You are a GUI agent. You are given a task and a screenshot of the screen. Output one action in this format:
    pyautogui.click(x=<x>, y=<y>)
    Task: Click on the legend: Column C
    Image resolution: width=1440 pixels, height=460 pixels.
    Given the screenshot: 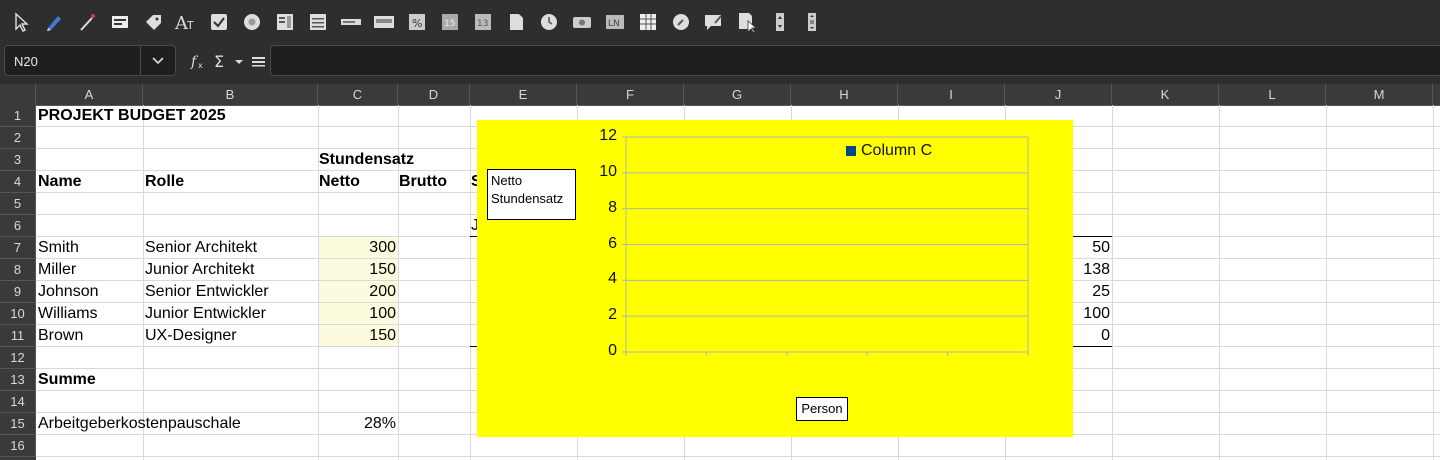 What is the action you would take?
    pyautogui.click(x=889, y=151)
    